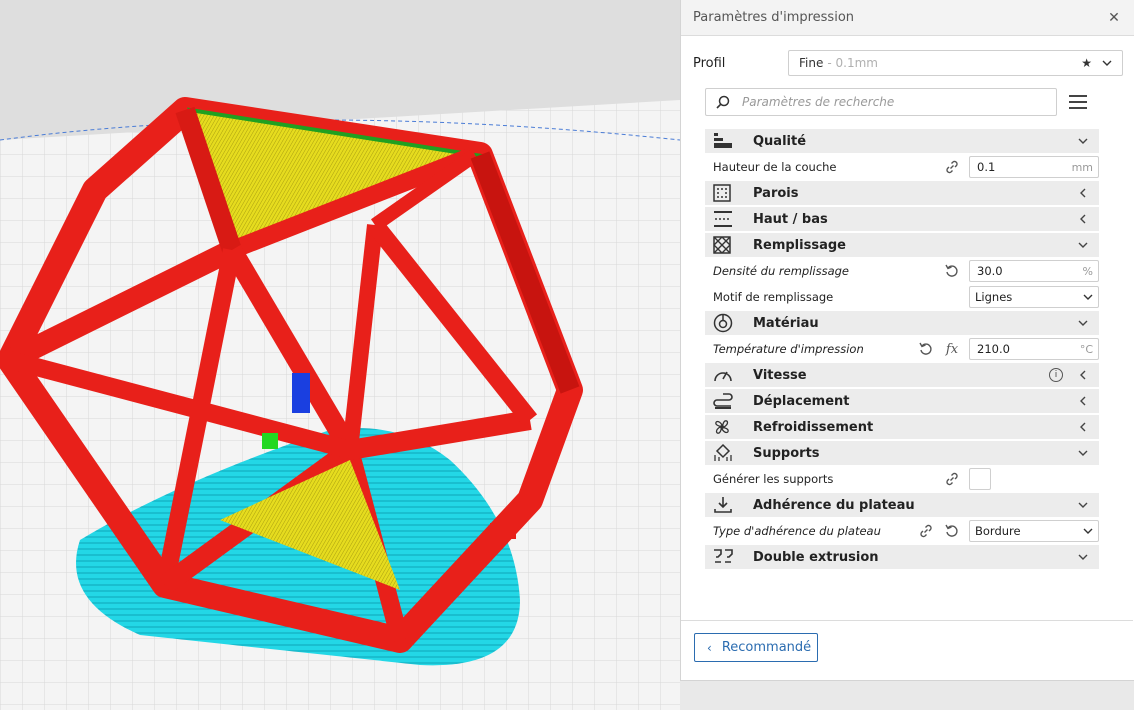 The width and height of the screenshot is (1134, 710). What do you see at coordinates (907, 620) in the screenshot?
I see `footer-divider` at bounding box center [907, 620].